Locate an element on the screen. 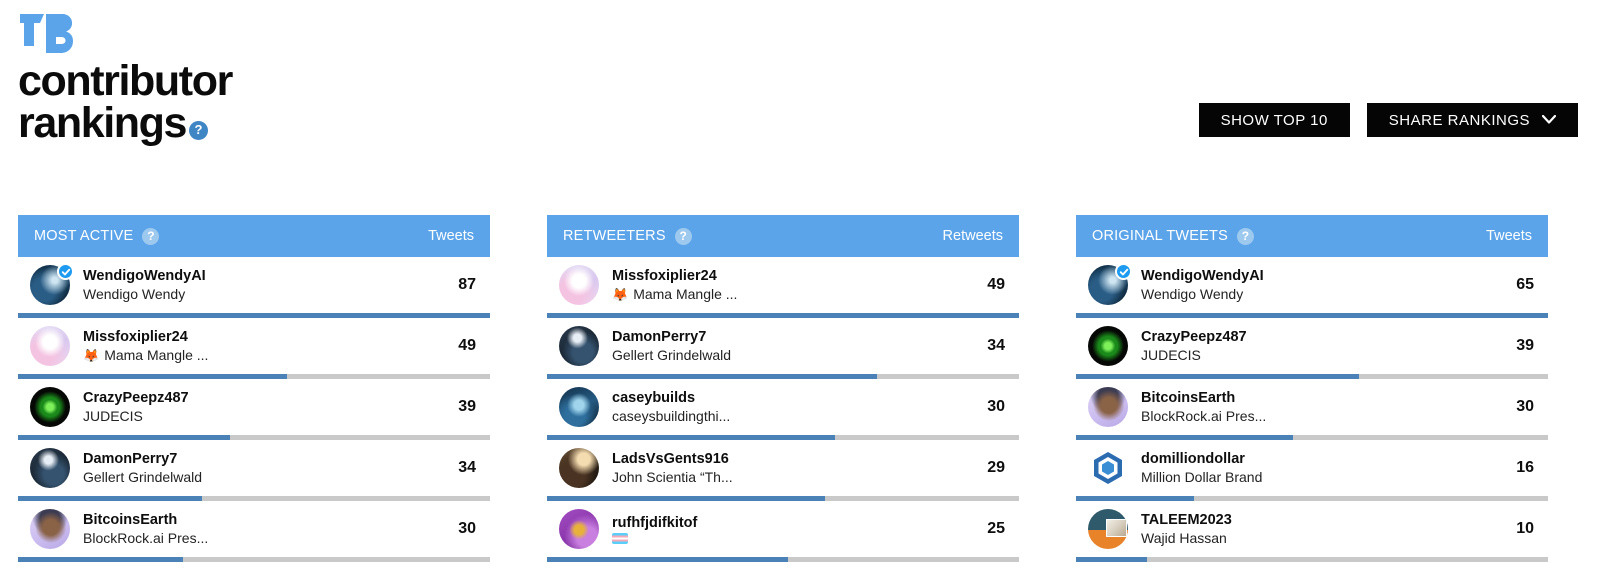 Image resolution: width=1600 pixels, height=572 pixels. column-header: MOST ACTIVE? Tweets is located at coordinates (254, 236).